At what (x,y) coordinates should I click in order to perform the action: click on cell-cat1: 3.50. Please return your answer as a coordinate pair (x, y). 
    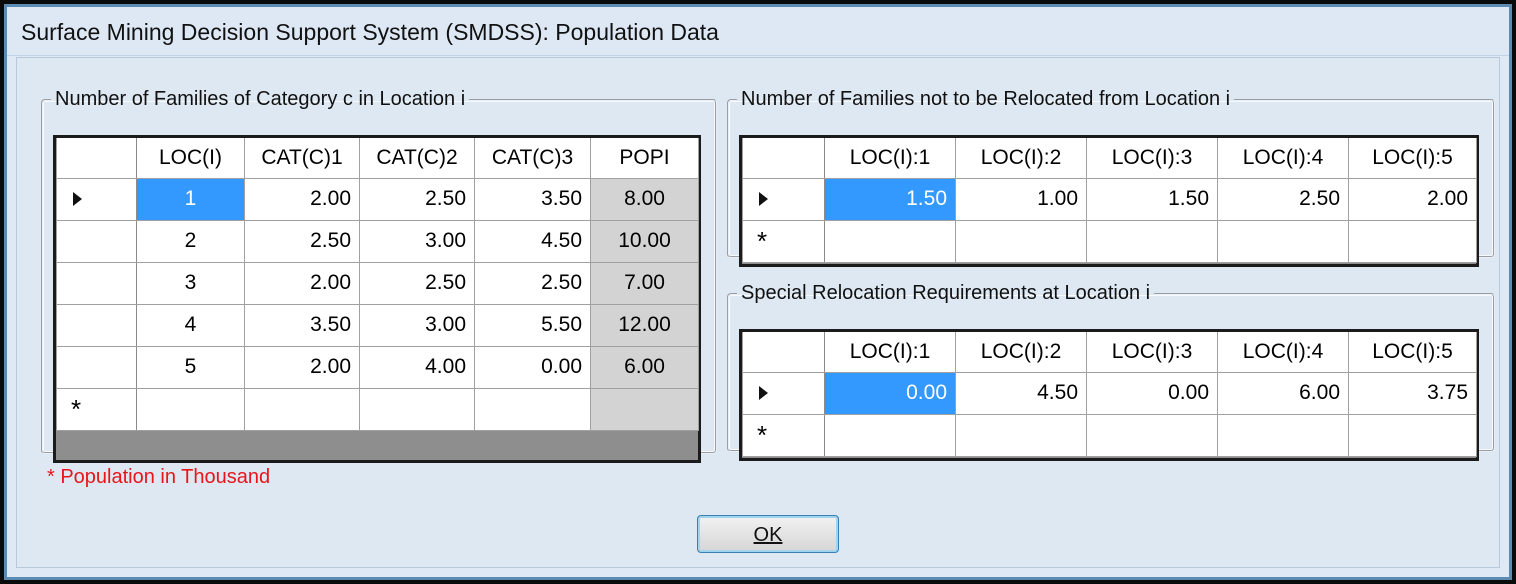
    Looking at the image, I should click on (302, 325).